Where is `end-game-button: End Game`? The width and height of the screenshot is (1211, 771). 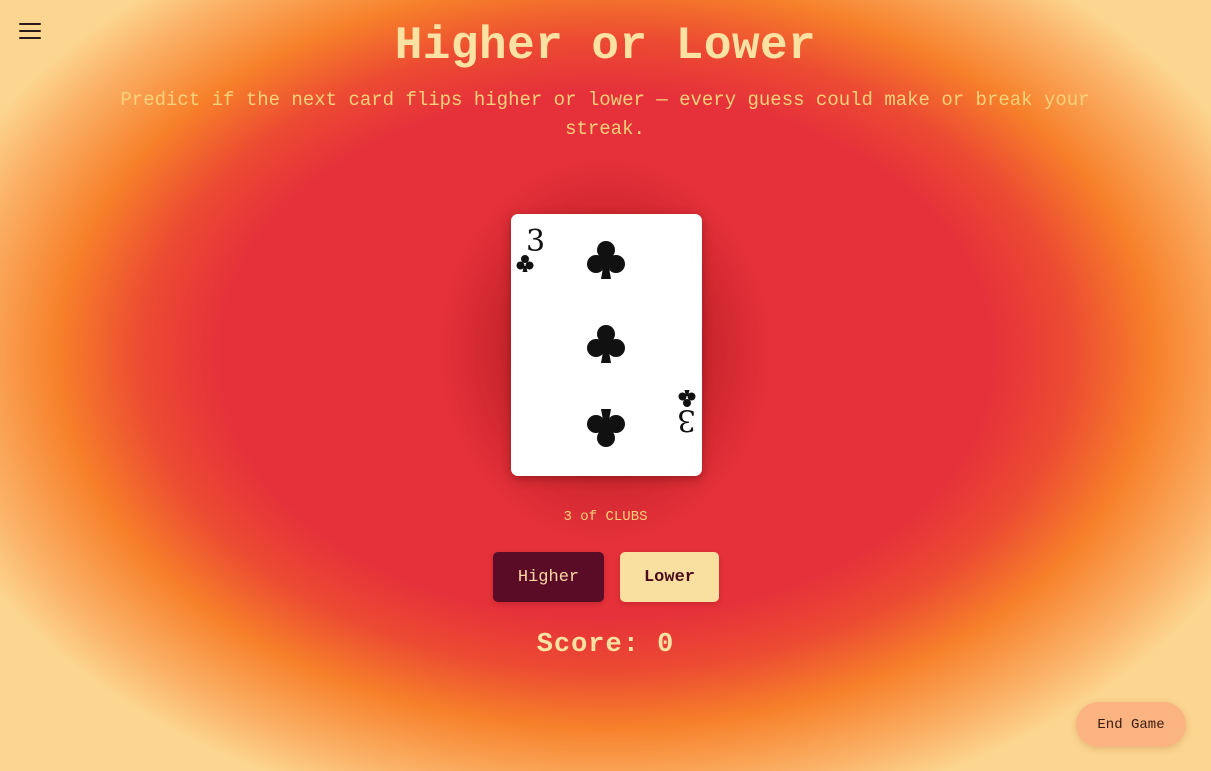 end-game-button: End Game is located at coordinates (1131, 724).